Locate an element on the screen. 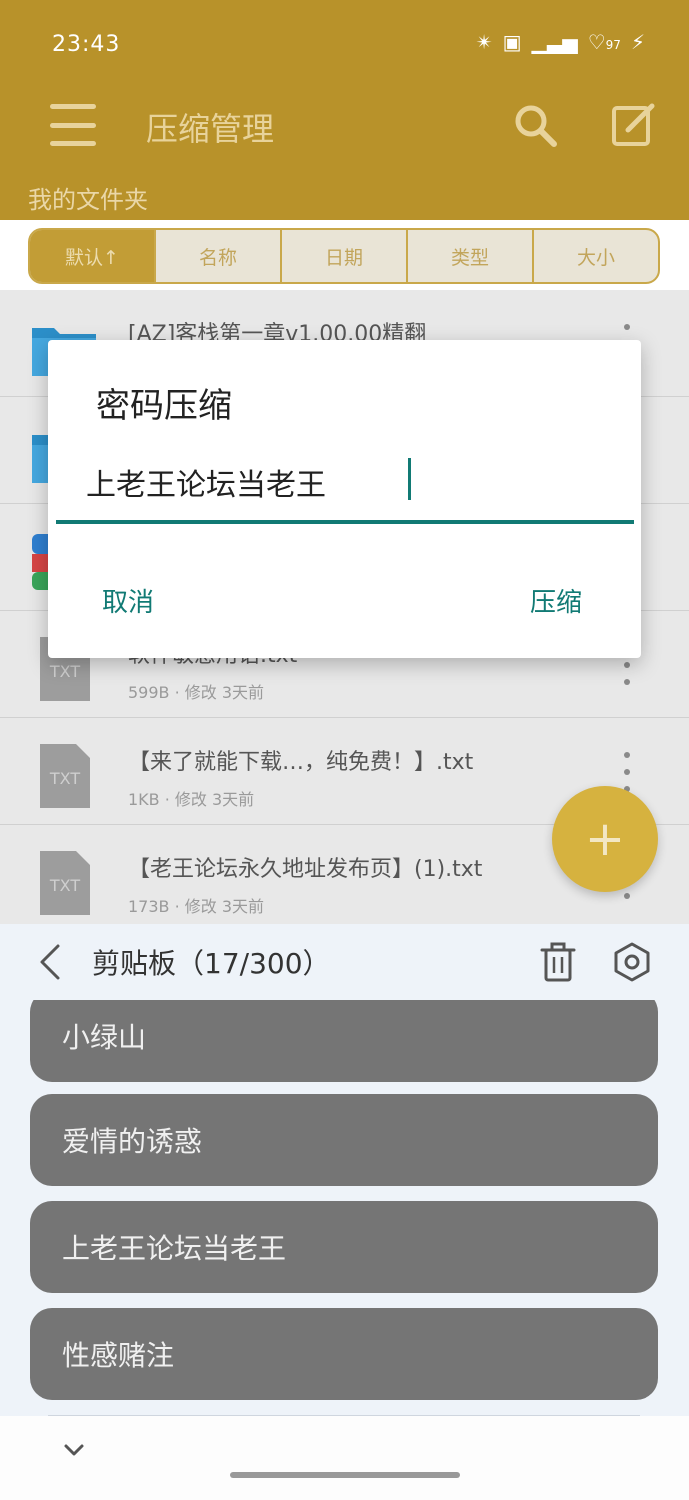 The width and height of the screenshot is (689, 1500). signal-icon: ▁▃▅ is located at coordinates (554, 42).